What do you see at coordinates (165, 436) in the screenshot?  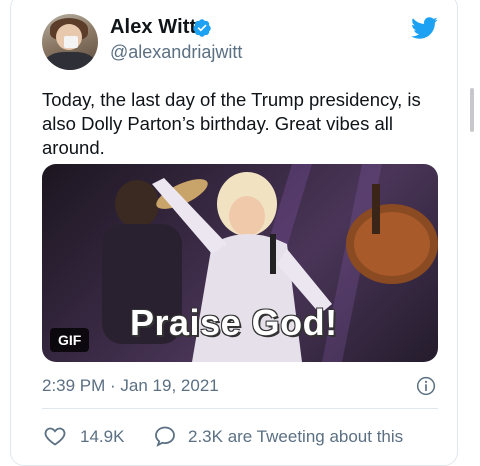 I see `speech-bubble-icon` at bounding box center [165, 436].